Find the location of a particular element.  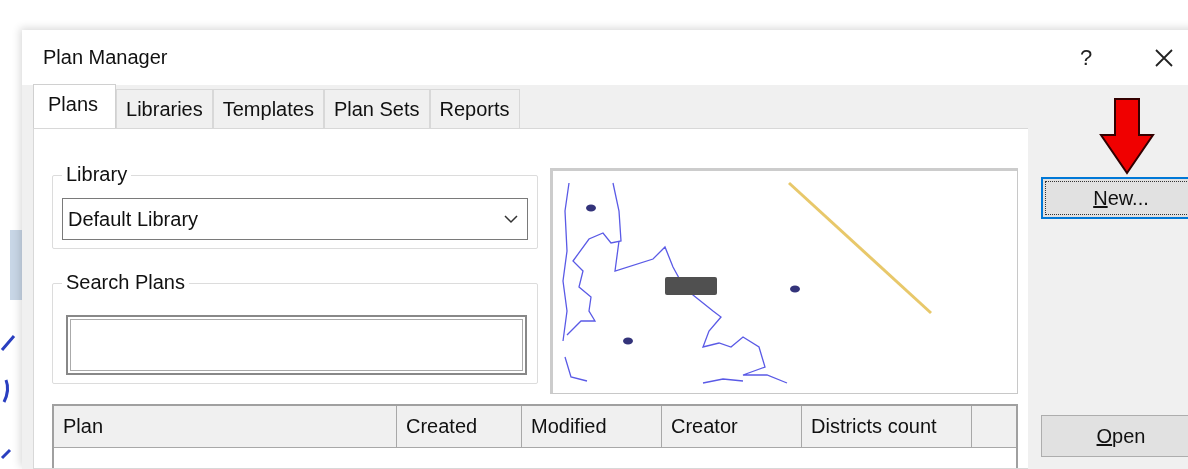

tab: Plan Sets is located at coordinates (376, 108).